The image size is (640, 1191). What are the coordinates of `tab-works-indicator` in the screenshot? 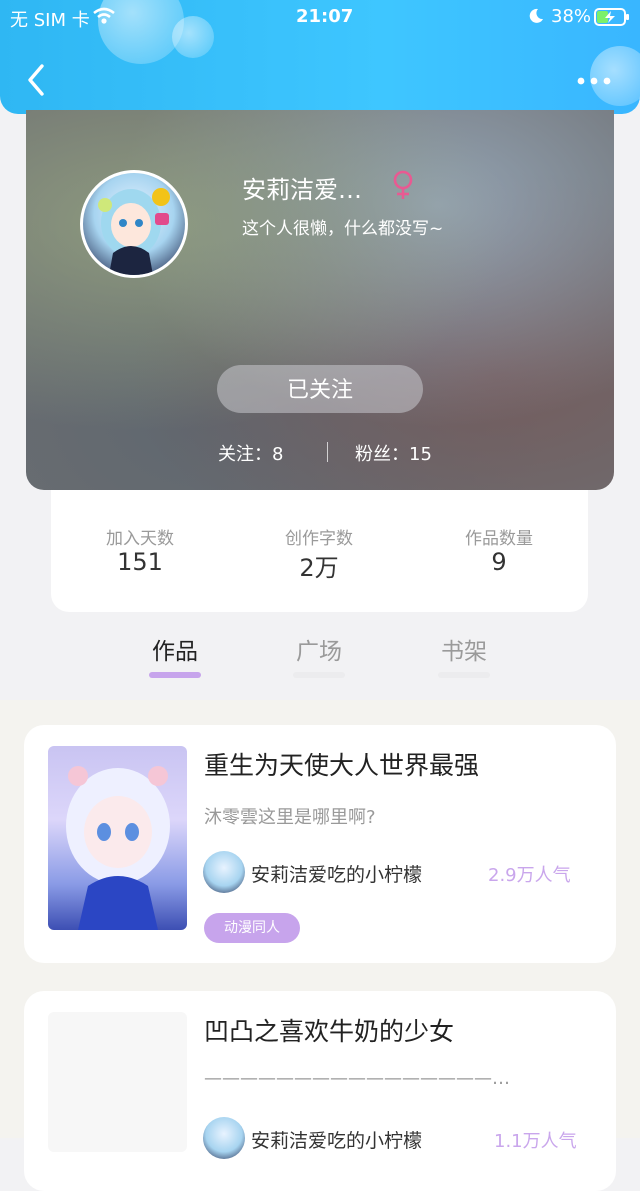 It's located at (175, 675).